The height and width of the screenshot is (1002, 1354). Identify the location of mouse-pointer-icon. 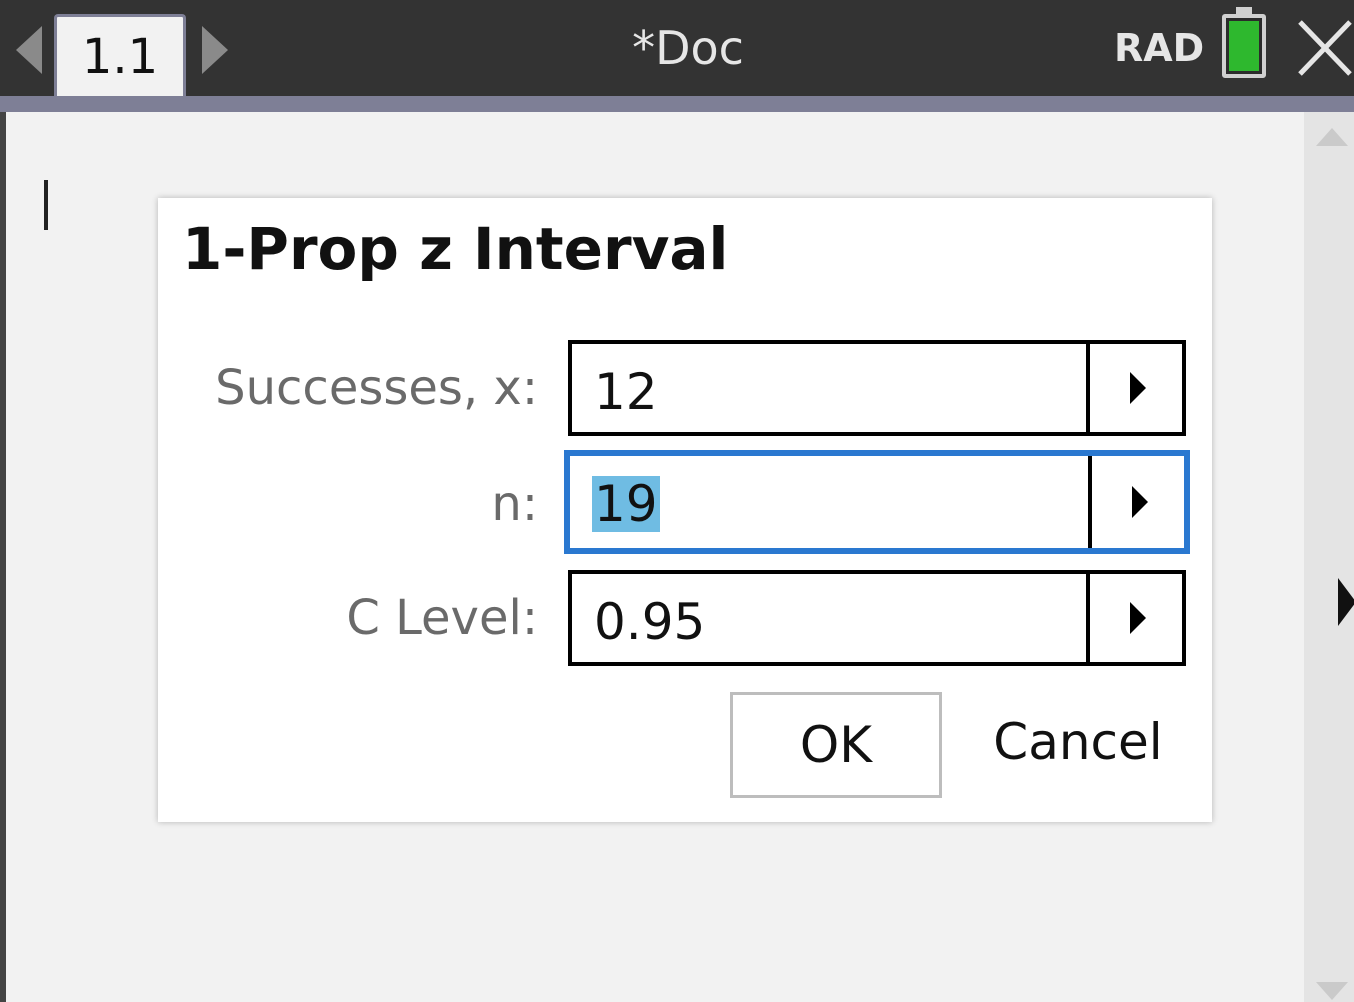
(1346, 602).